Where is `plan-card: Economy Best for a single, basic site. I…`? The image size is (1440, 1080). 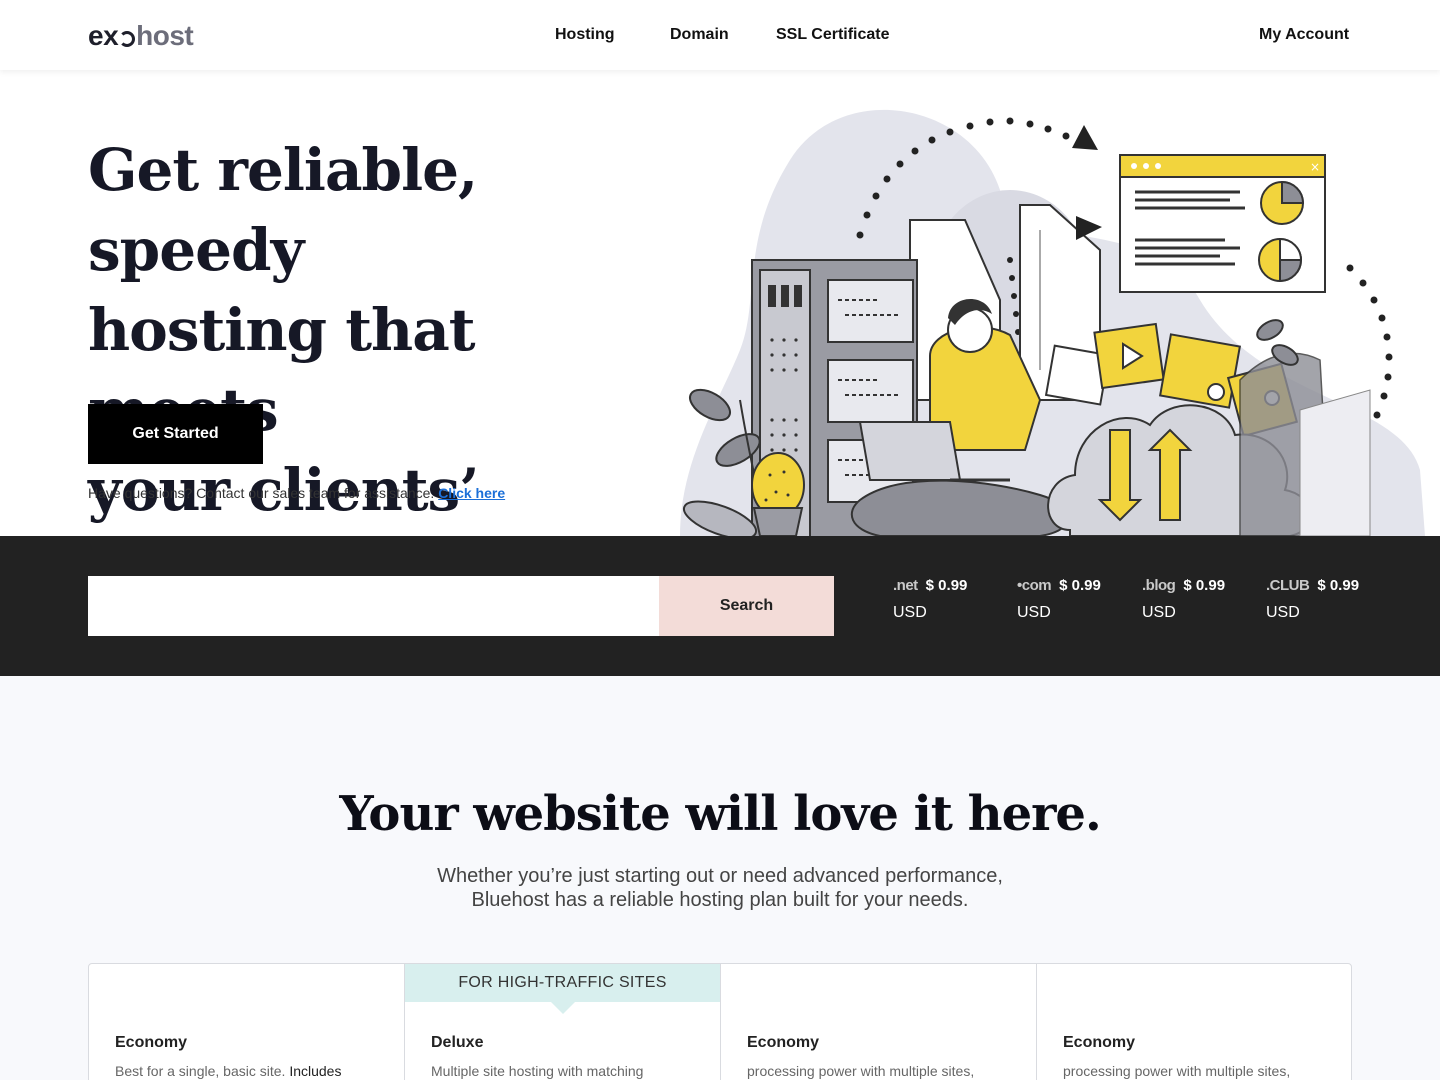 plan-card: Economy Best for a single, basic site. I… is located at coordinates (247, 1022).